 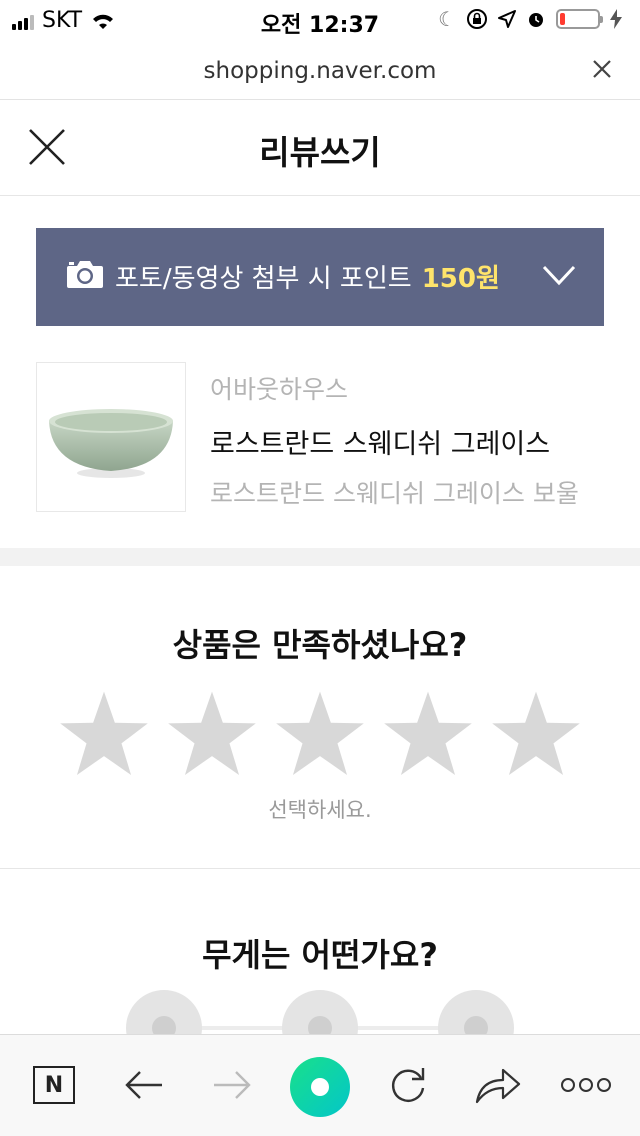 I want to click on reload-icon, so click(x=408, y=1085).